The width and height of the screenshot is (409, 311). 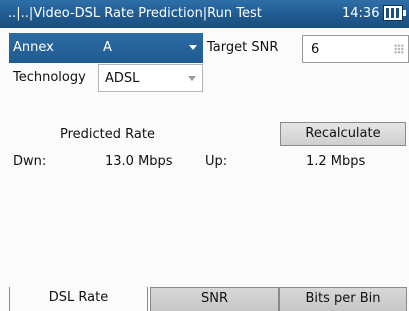 What do you see at coordinates (315, 49) in the screenshot?
I see `target-snr-value: 6` at bounding box center [315, 49].